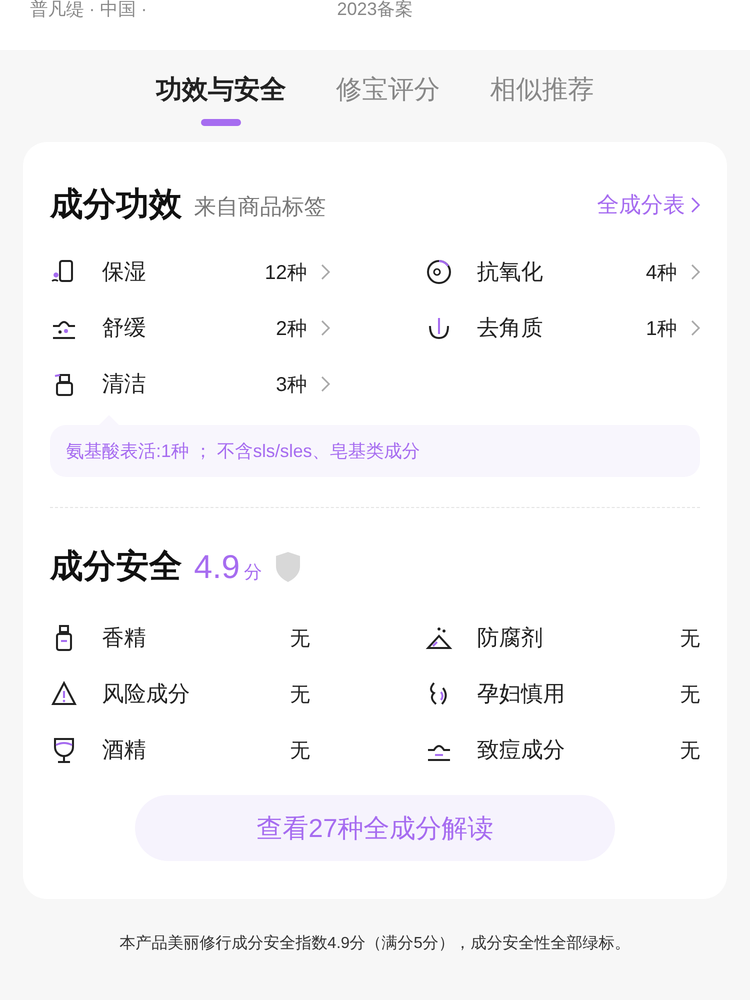 This screenshot has width=750, height=1000. Describe the element at coordinates (521, 750) in the screenshot. I see `safety-label: 致痘成分` at that location.